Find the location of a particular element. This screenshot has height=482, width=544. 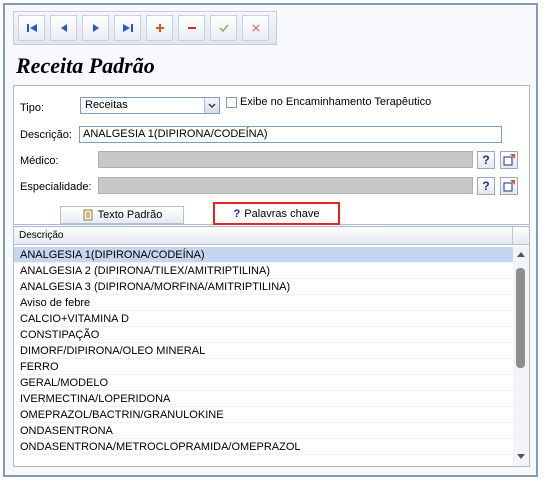

add-record-button is located at coordinates (159, 28).